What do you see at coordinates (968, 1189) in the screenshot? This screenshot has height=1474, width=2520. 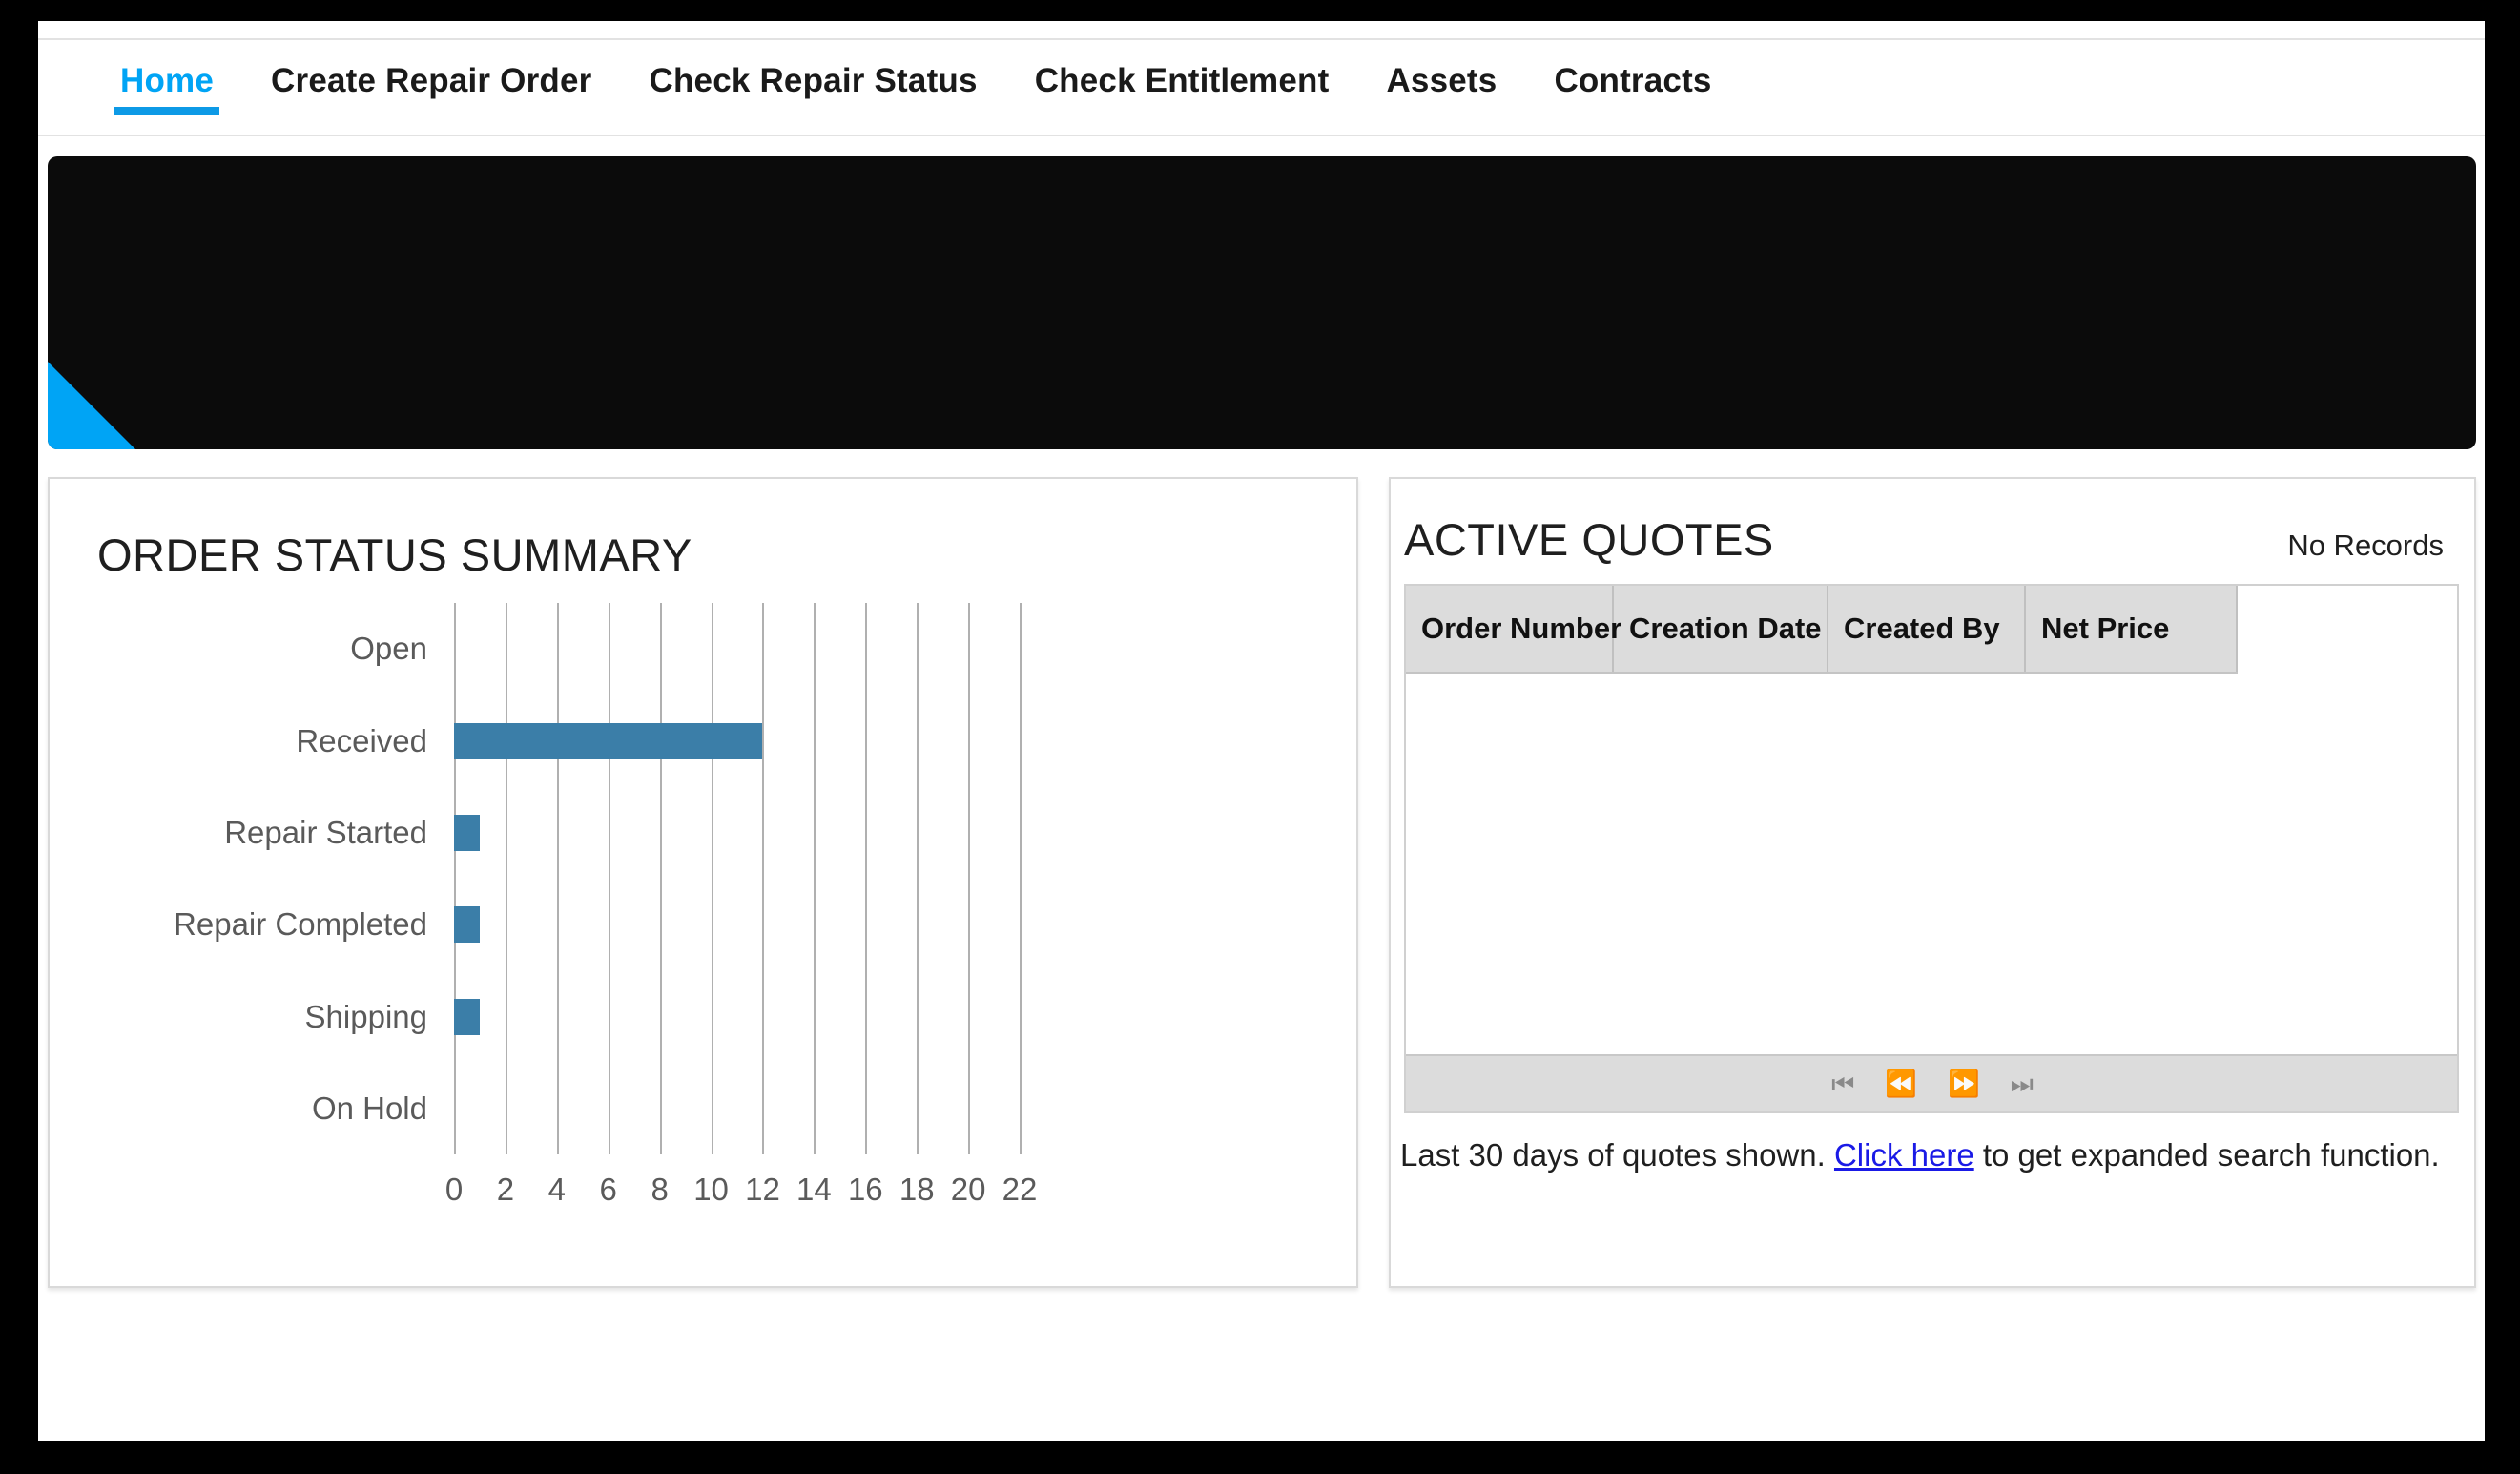 I see `chart-x-tick-label: 20` at bounding box center [968, 1189].